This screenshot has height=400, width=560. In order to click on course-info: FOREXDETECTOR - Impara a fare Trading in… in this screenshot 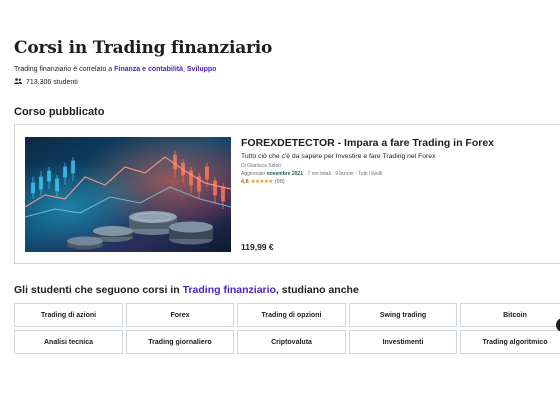, I will do `click(371, 161)`.